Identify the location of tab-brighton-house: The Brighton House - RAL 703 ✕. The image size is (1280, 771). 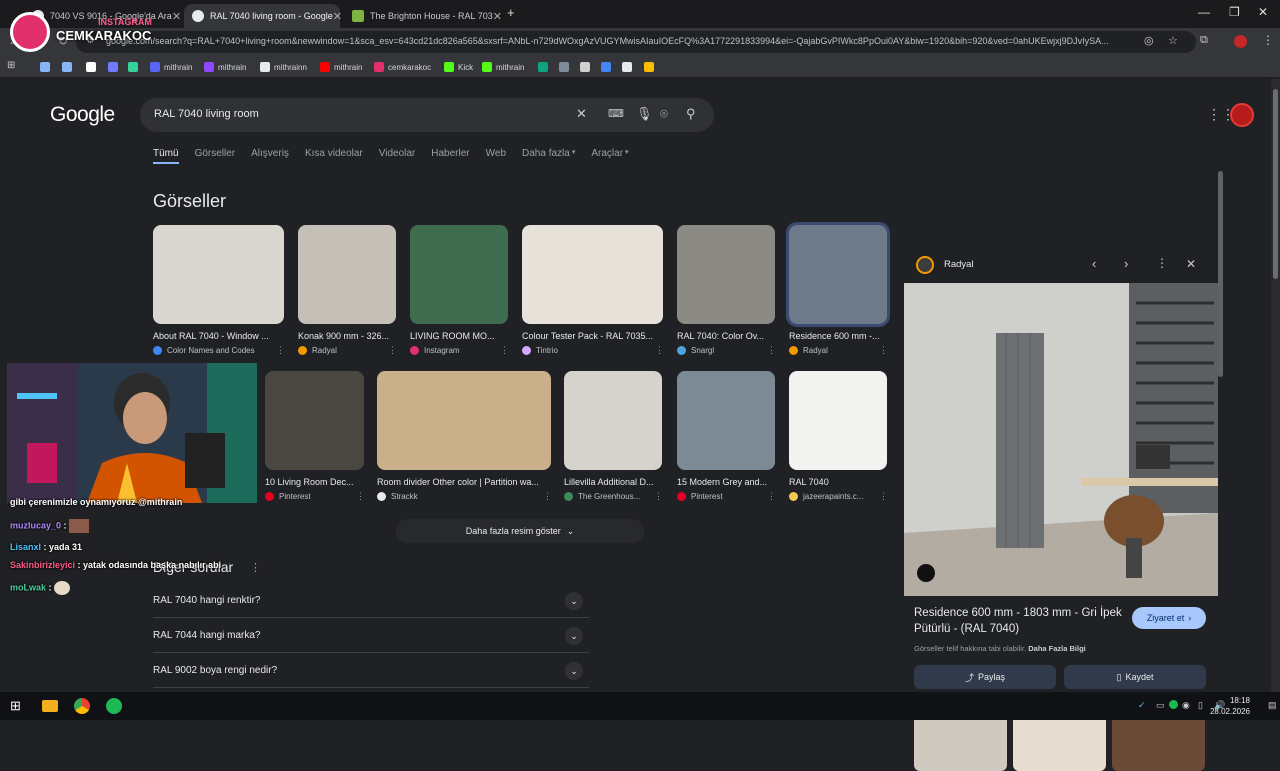
(423, 16).